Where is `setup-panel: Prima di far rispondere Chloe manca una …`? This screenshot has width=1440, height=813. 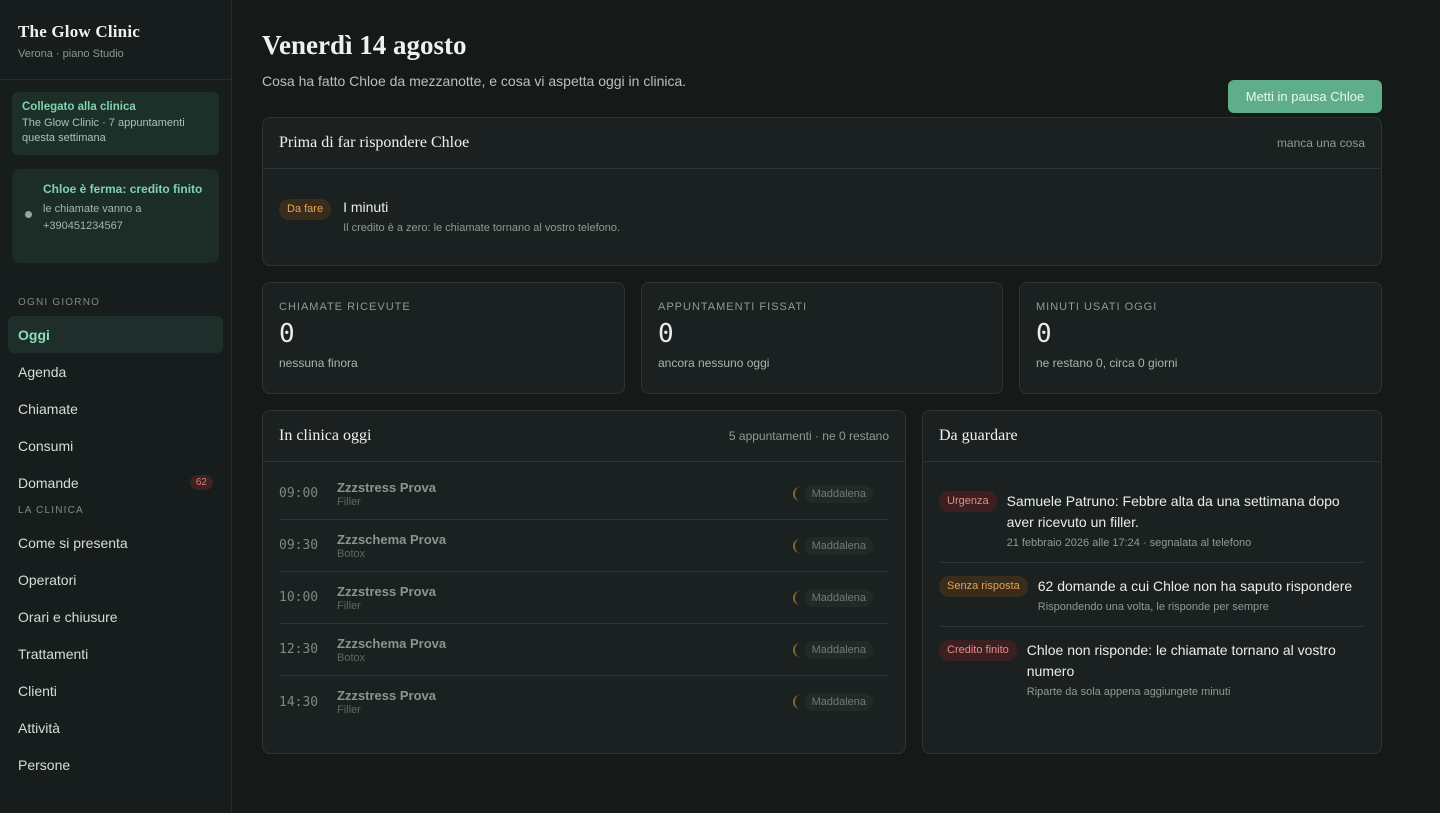
setup-panel: Prima di far rispondere Chloe manca una … is located at coordinates (822, 191).